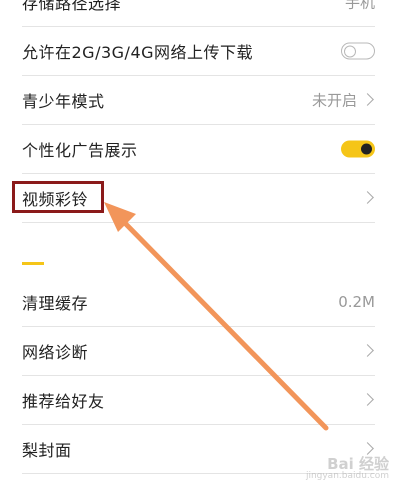  What do you see at coordinates (358, 149) in the screenshot?
I see `personalized-ads-toggle` at bounding box center [358, 149].